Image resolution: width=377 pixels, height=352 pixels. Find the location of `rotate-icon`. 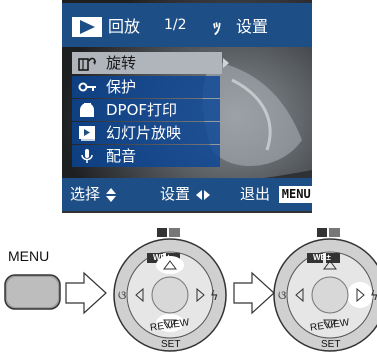

rotate-icon is located at coordinates (87, 64).